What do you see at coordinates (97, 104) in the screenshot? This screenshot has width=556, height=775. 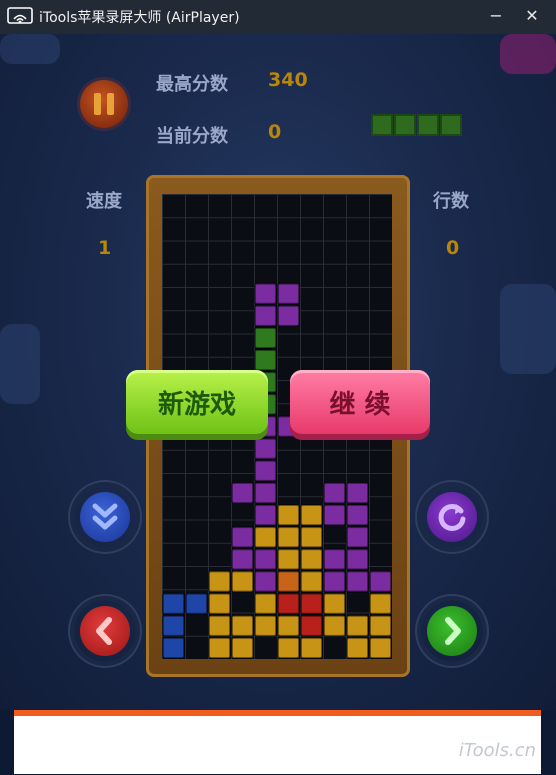 I see `pause-icon` at bounding box center [97, 104].